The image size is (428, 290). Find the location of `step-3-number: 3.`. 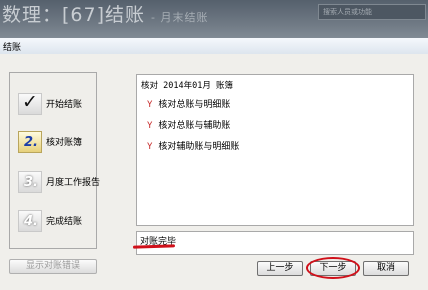

step-3-number: 3. is located at coordinates (31, 182).